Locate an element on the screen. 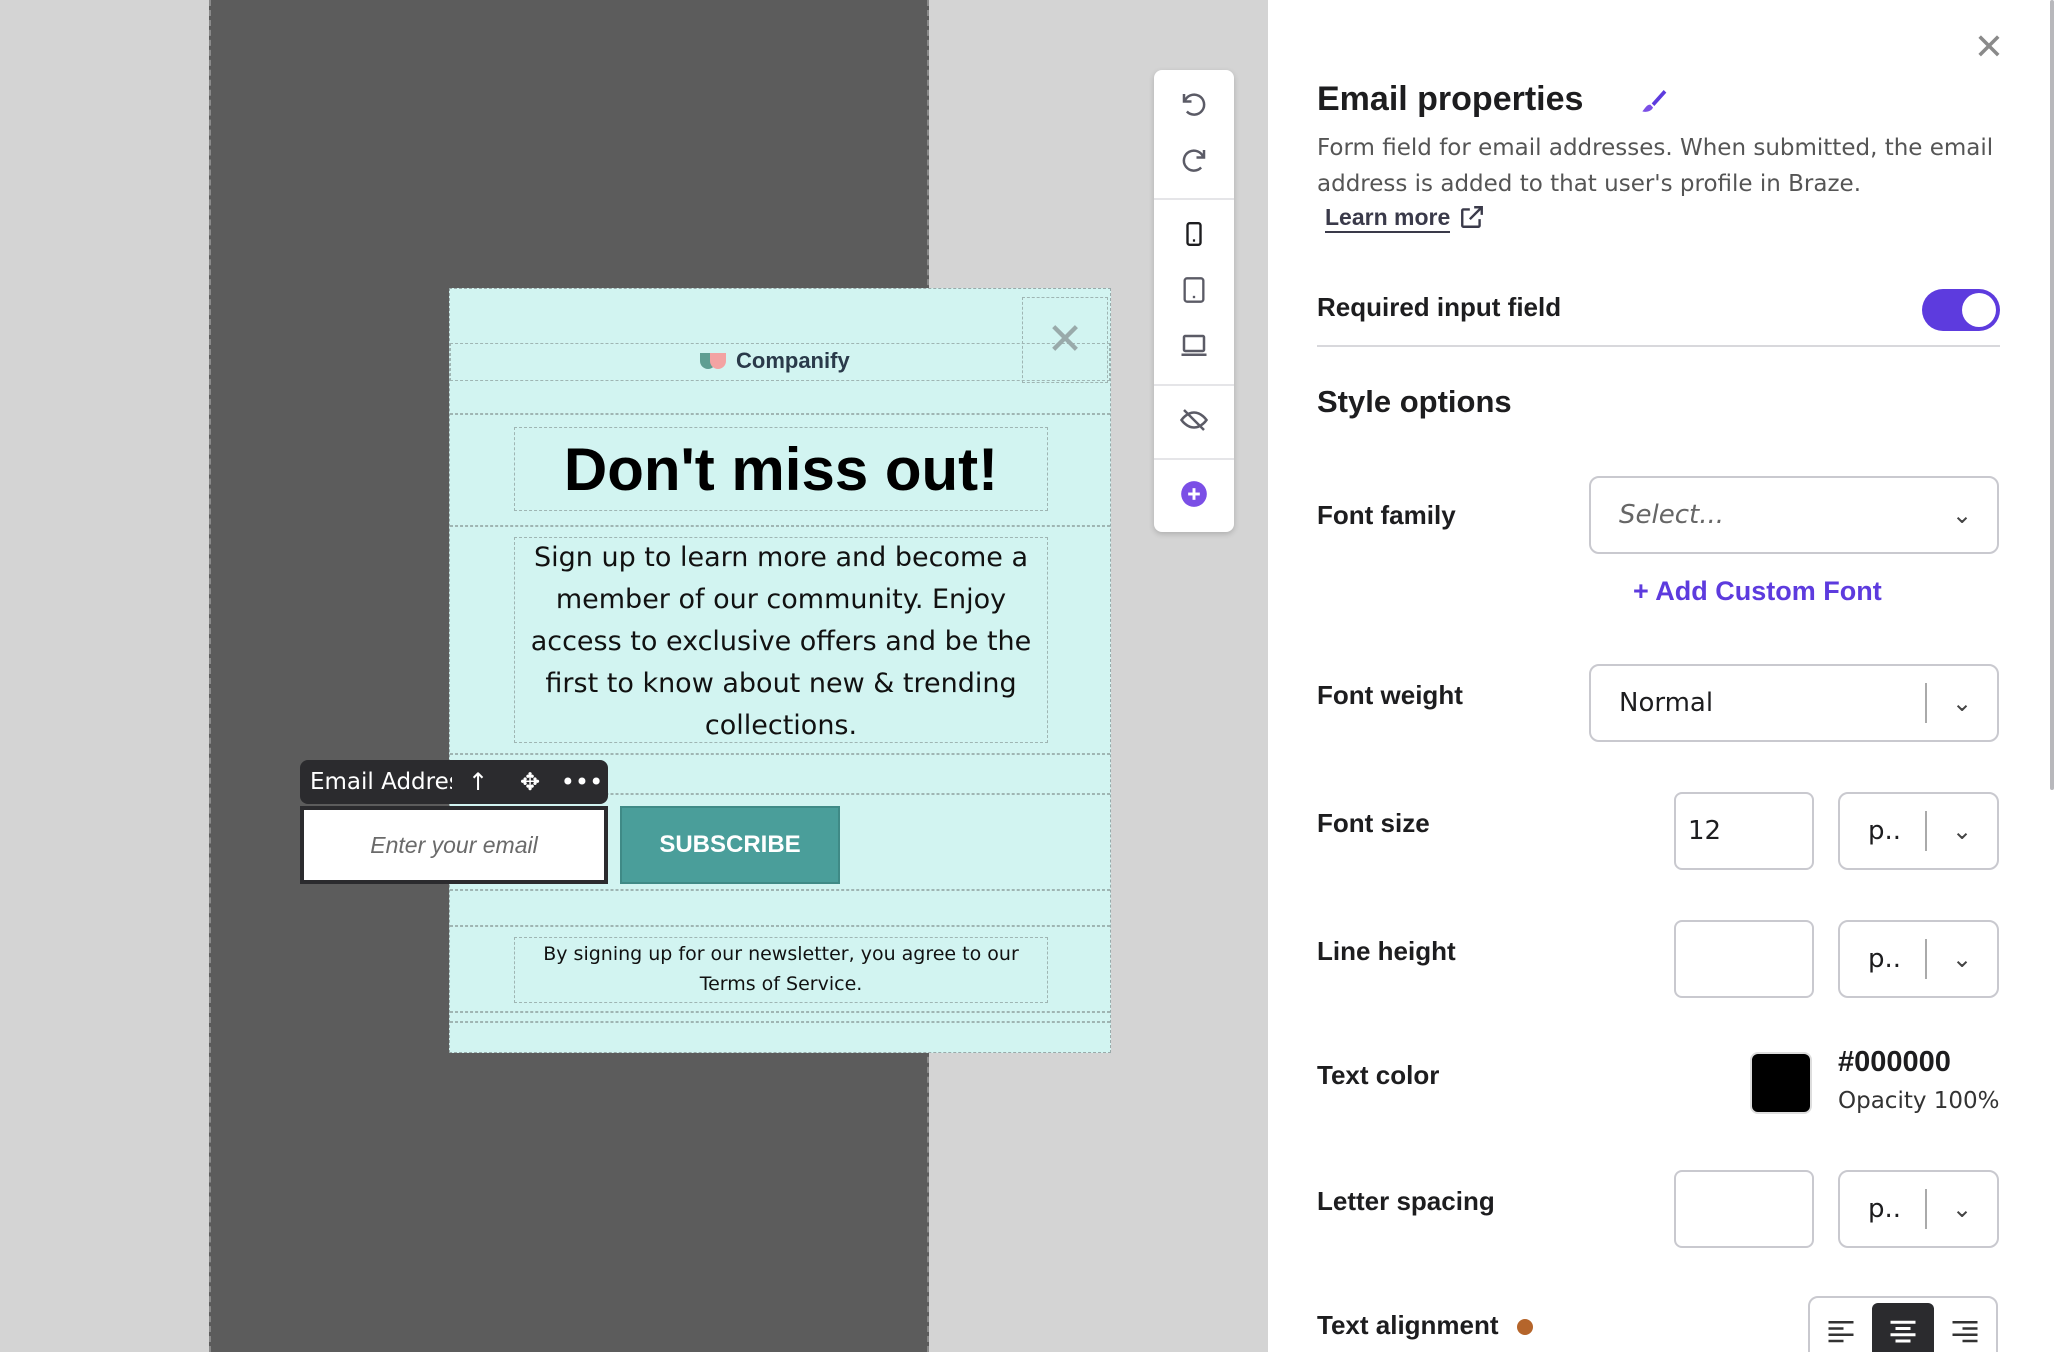 Image resolution: width=2054 pixels, height=1352 pixels. text-alignment-group is located at coordinates (1903, 1324).